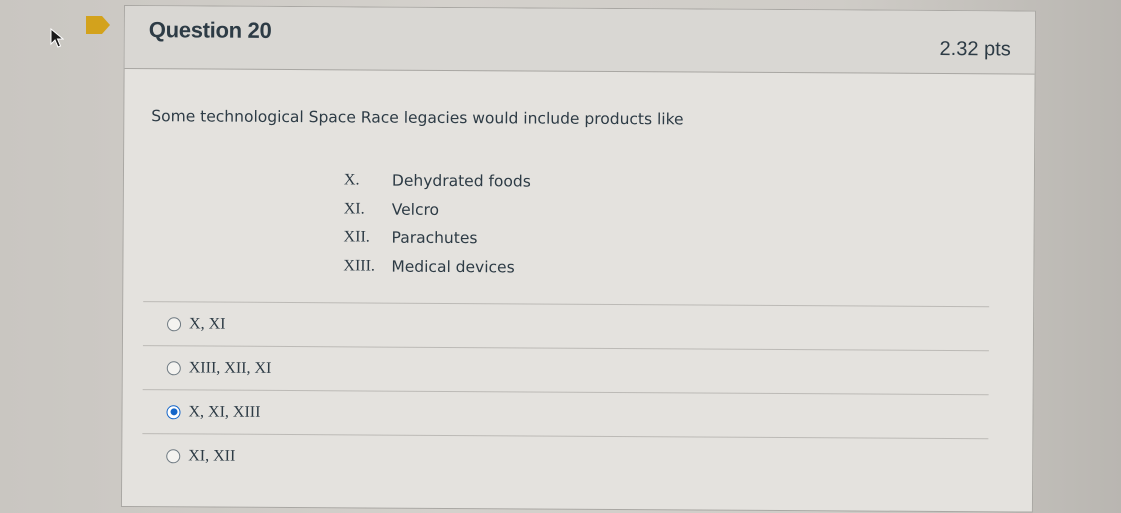  Describe the element at coordinates (351, 180) in the screenshot. I see `list-item-number: X.` at that location.